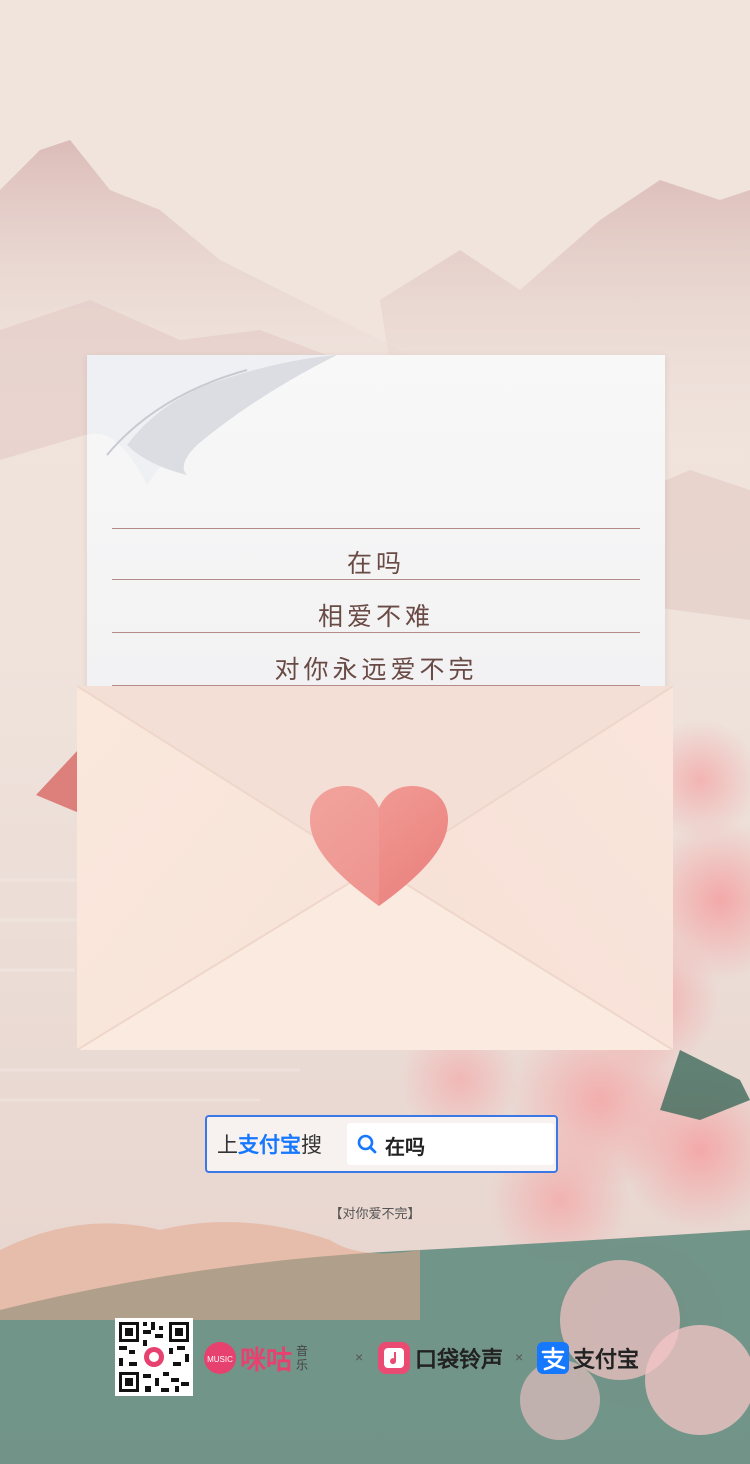 This screenshot has height=1464, width=750. I want to click on partner-logos: MUSIC 咪咕 音 乐 × 口袋铃声 × 支付宝, so click(423, 1358).